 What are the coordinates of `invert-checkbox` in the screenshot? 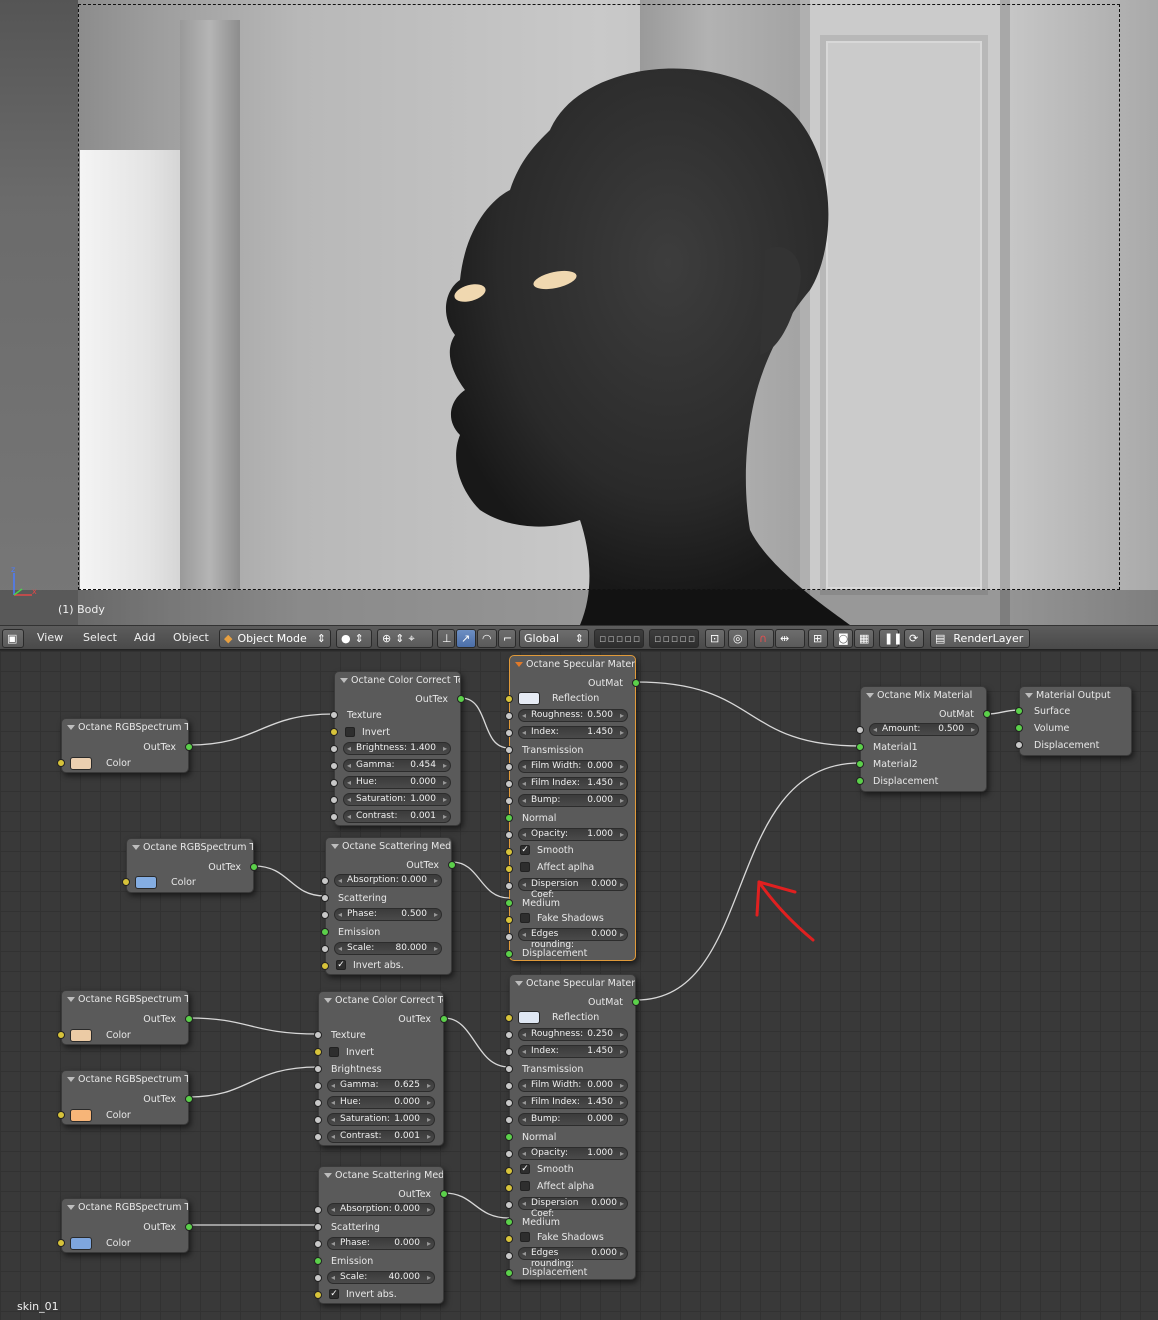 It's located at (334, 1052).